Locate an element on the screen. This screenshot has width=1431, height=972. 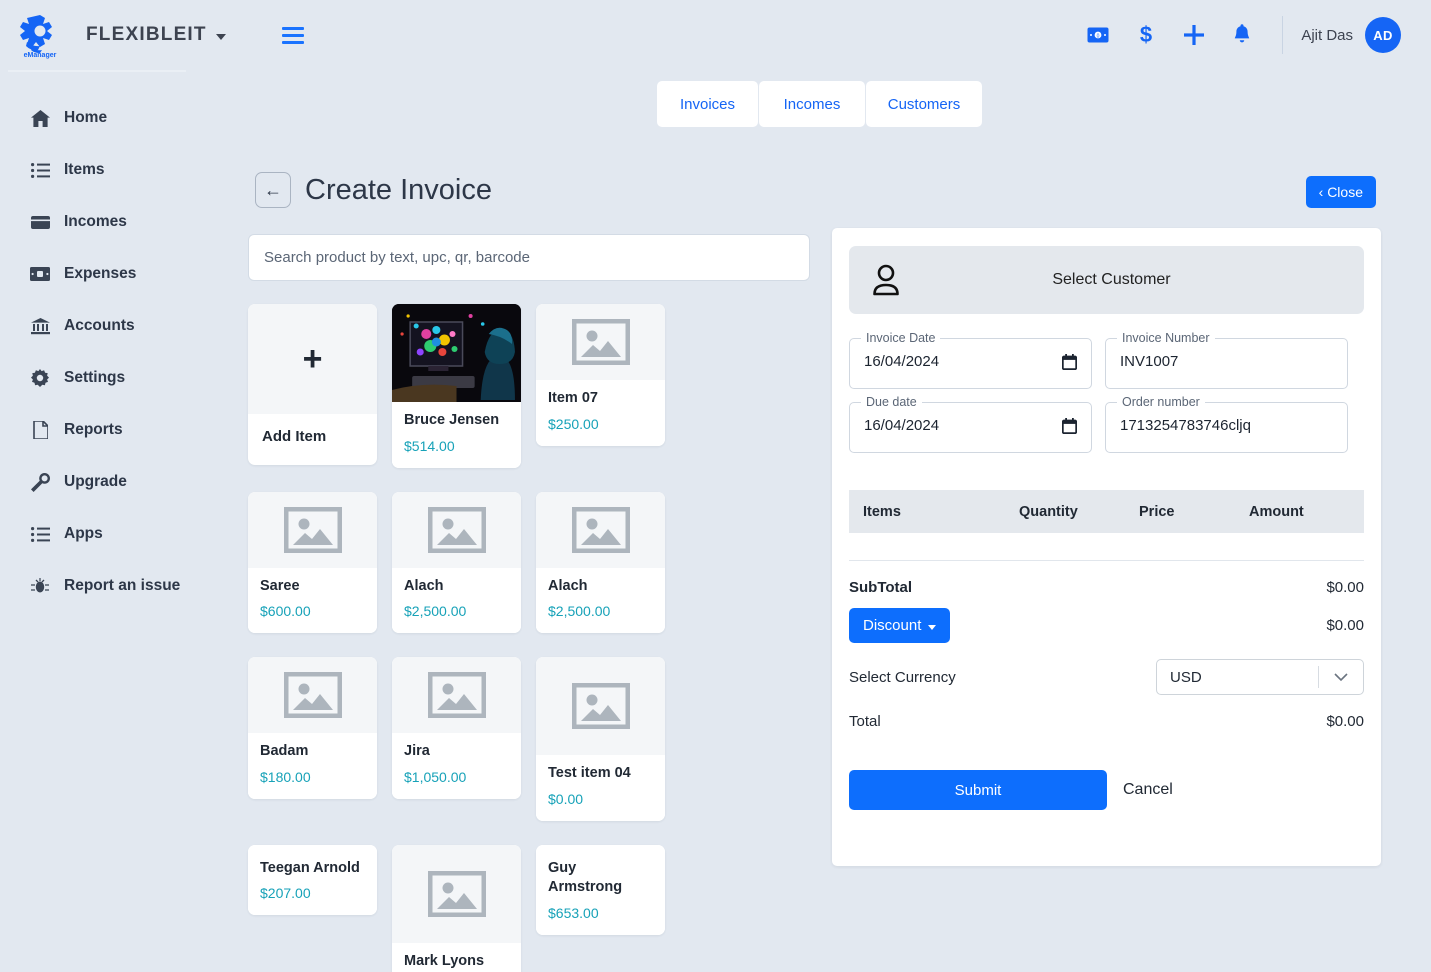
select-customer-button: Select Customer is located at coordinates (1106, 280).